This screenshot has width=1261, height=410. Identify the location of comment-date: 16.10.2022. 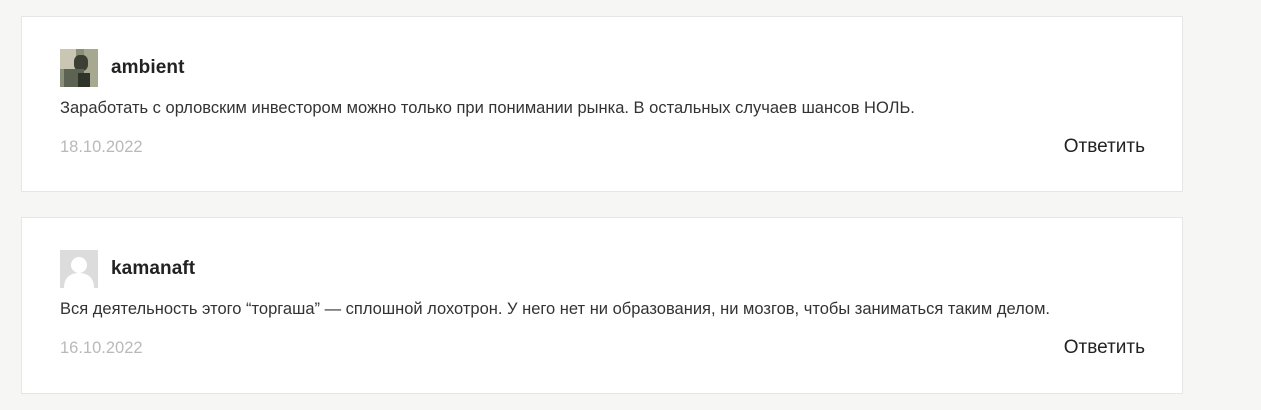
(101, 348).